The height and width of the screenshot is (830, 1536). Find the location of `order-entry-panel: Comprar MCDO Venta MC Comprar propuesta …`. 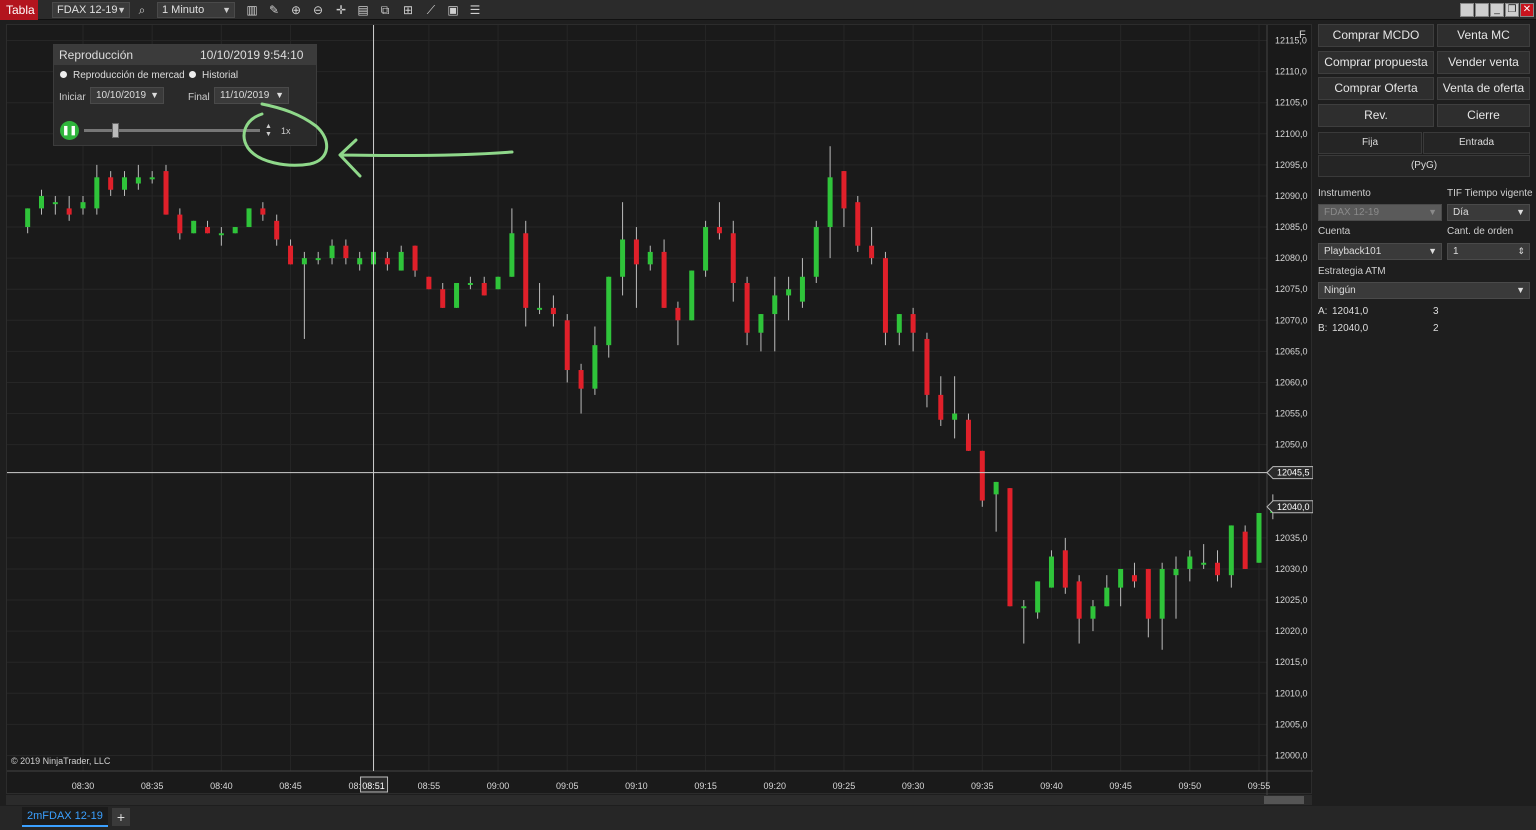

order-entry-panel: Comprar MCDO Venta MC Comprar propuesta … is located at coordinates (1424, 187).